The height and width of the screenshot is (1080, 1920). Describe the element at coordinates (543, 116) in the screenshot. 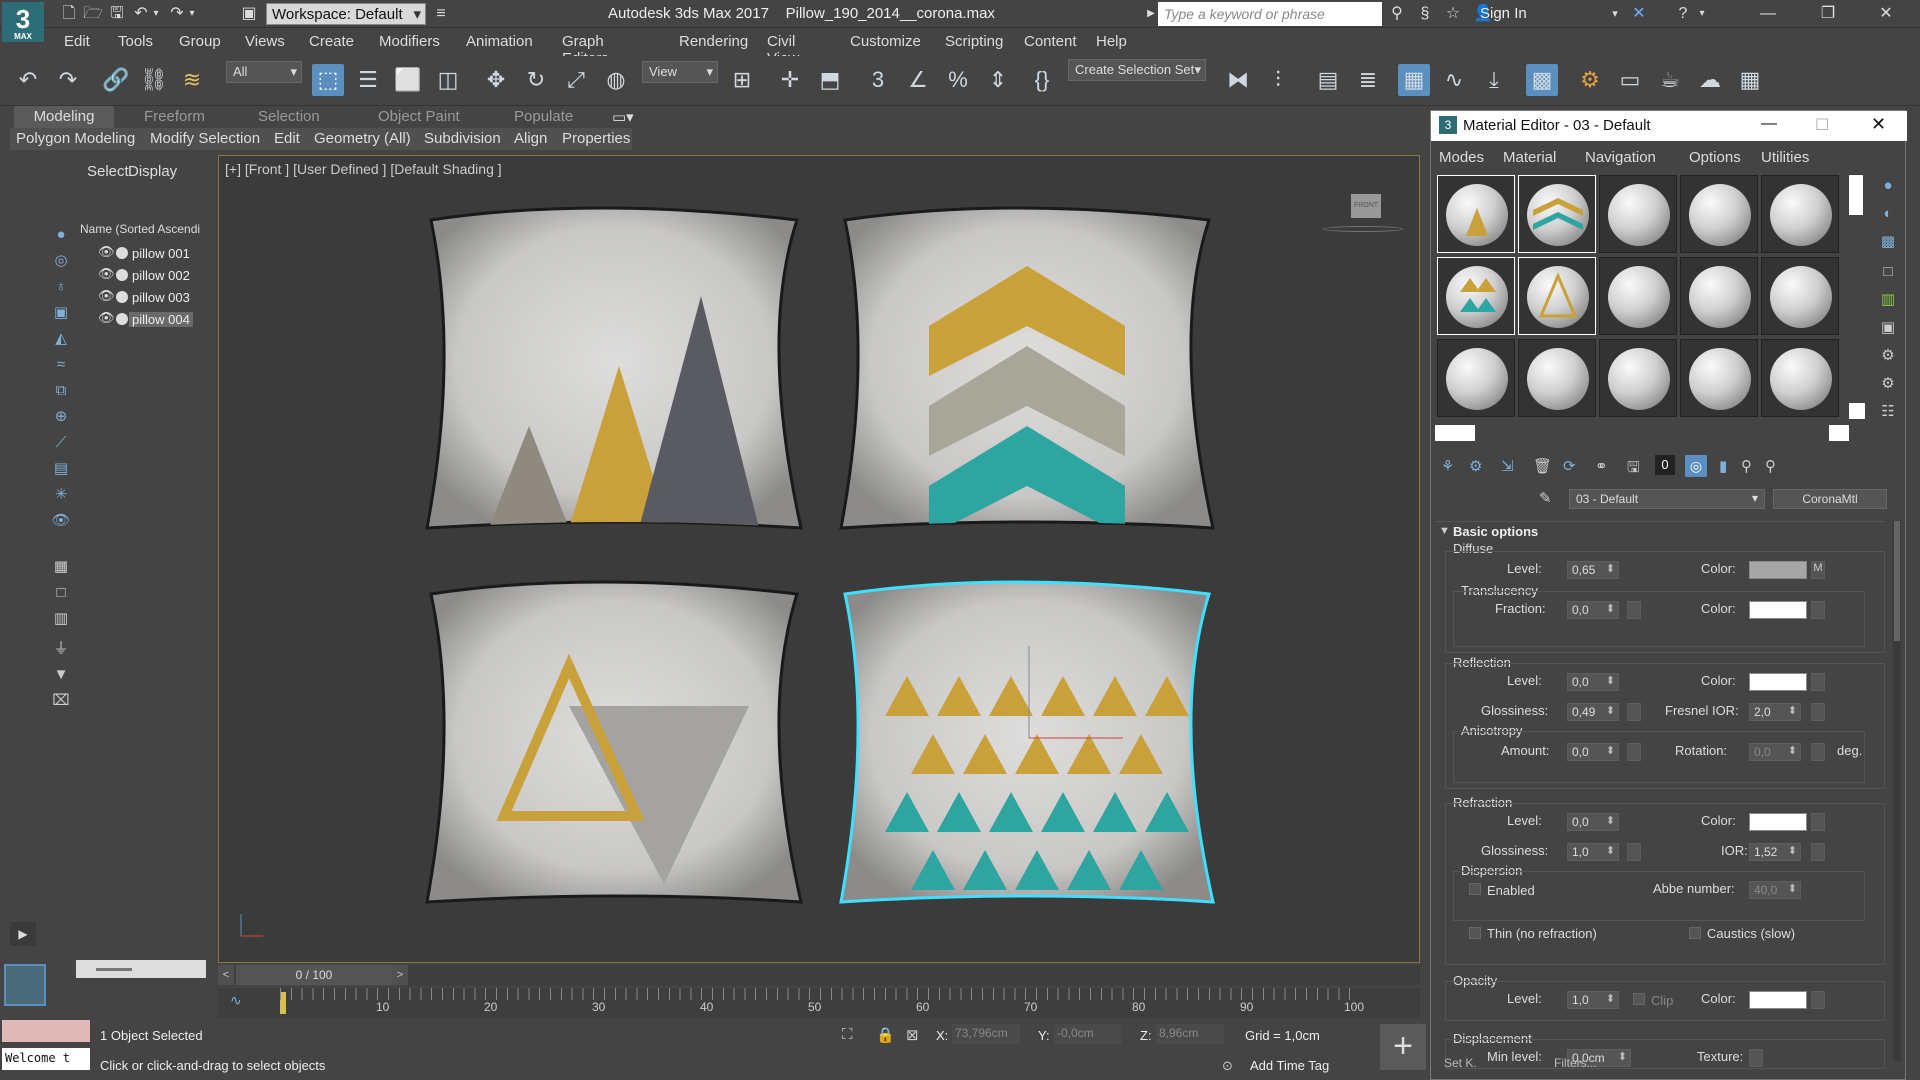

I see `tab-populate: Populate` at that location.